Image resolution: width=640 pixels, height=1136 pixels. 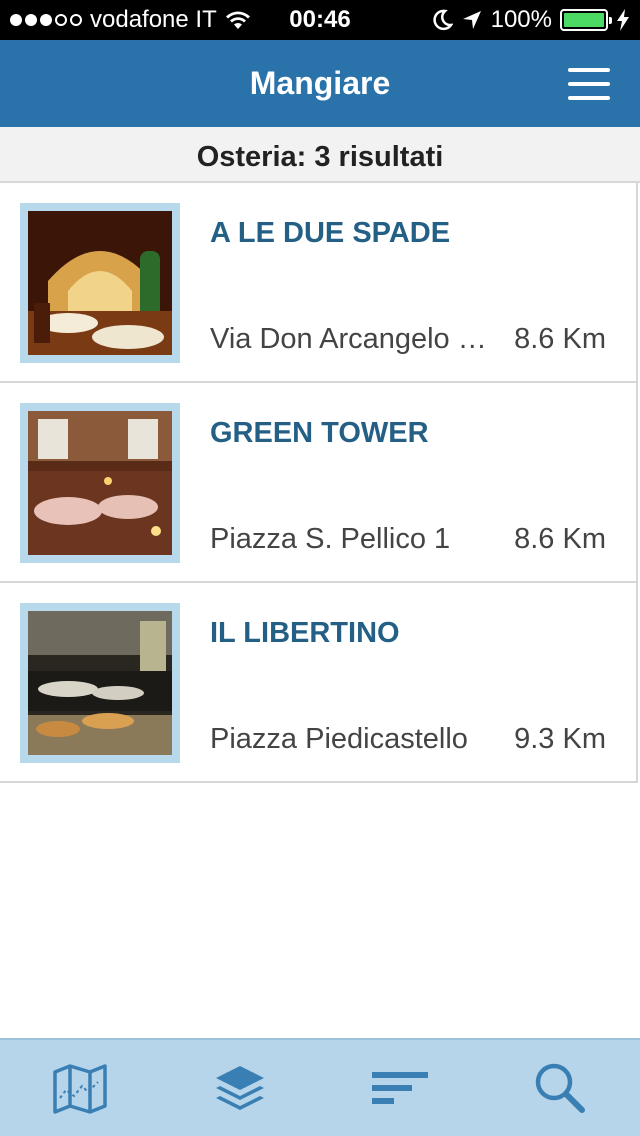 What do you see at coordinates (443, 20) in the screenshot?
I see `moon-icon` at bounding box center [443, 20].